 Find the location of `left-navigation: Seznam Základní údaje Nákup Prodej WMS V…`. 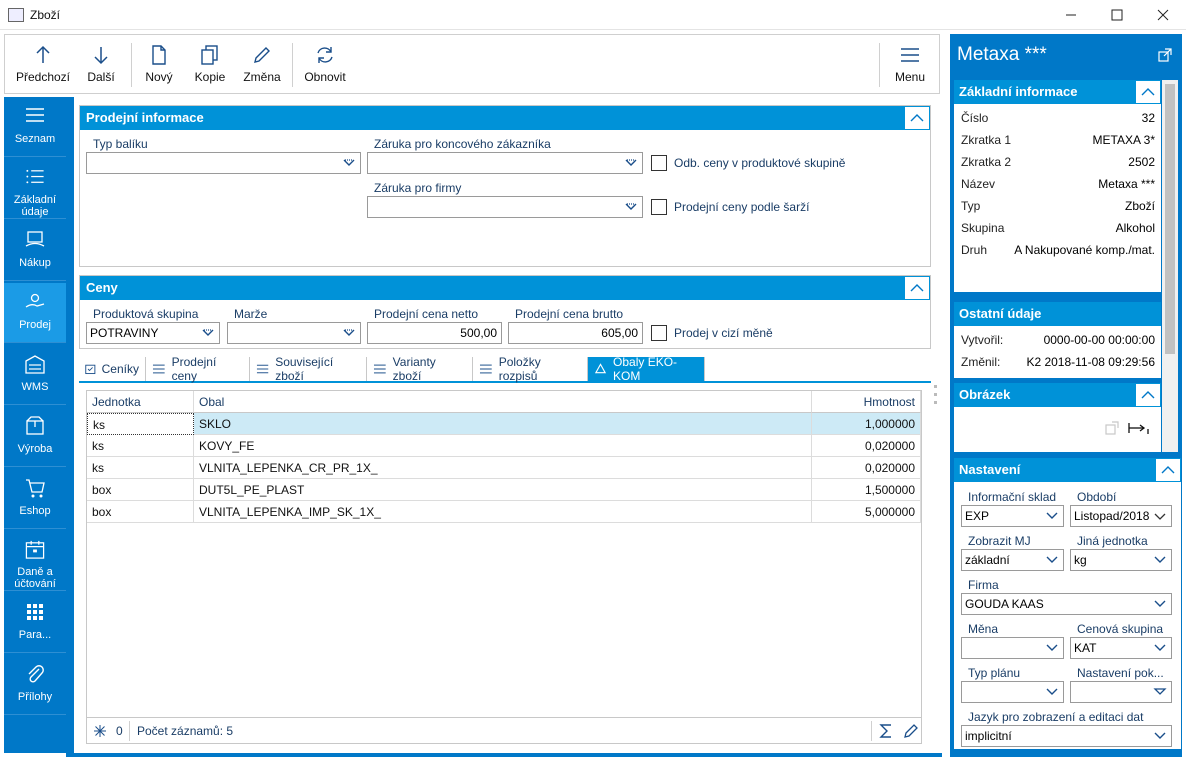

left-navigation: Seznam Základní údaje Nákup Prodej WMS V… is located at coordinates (35, 425).